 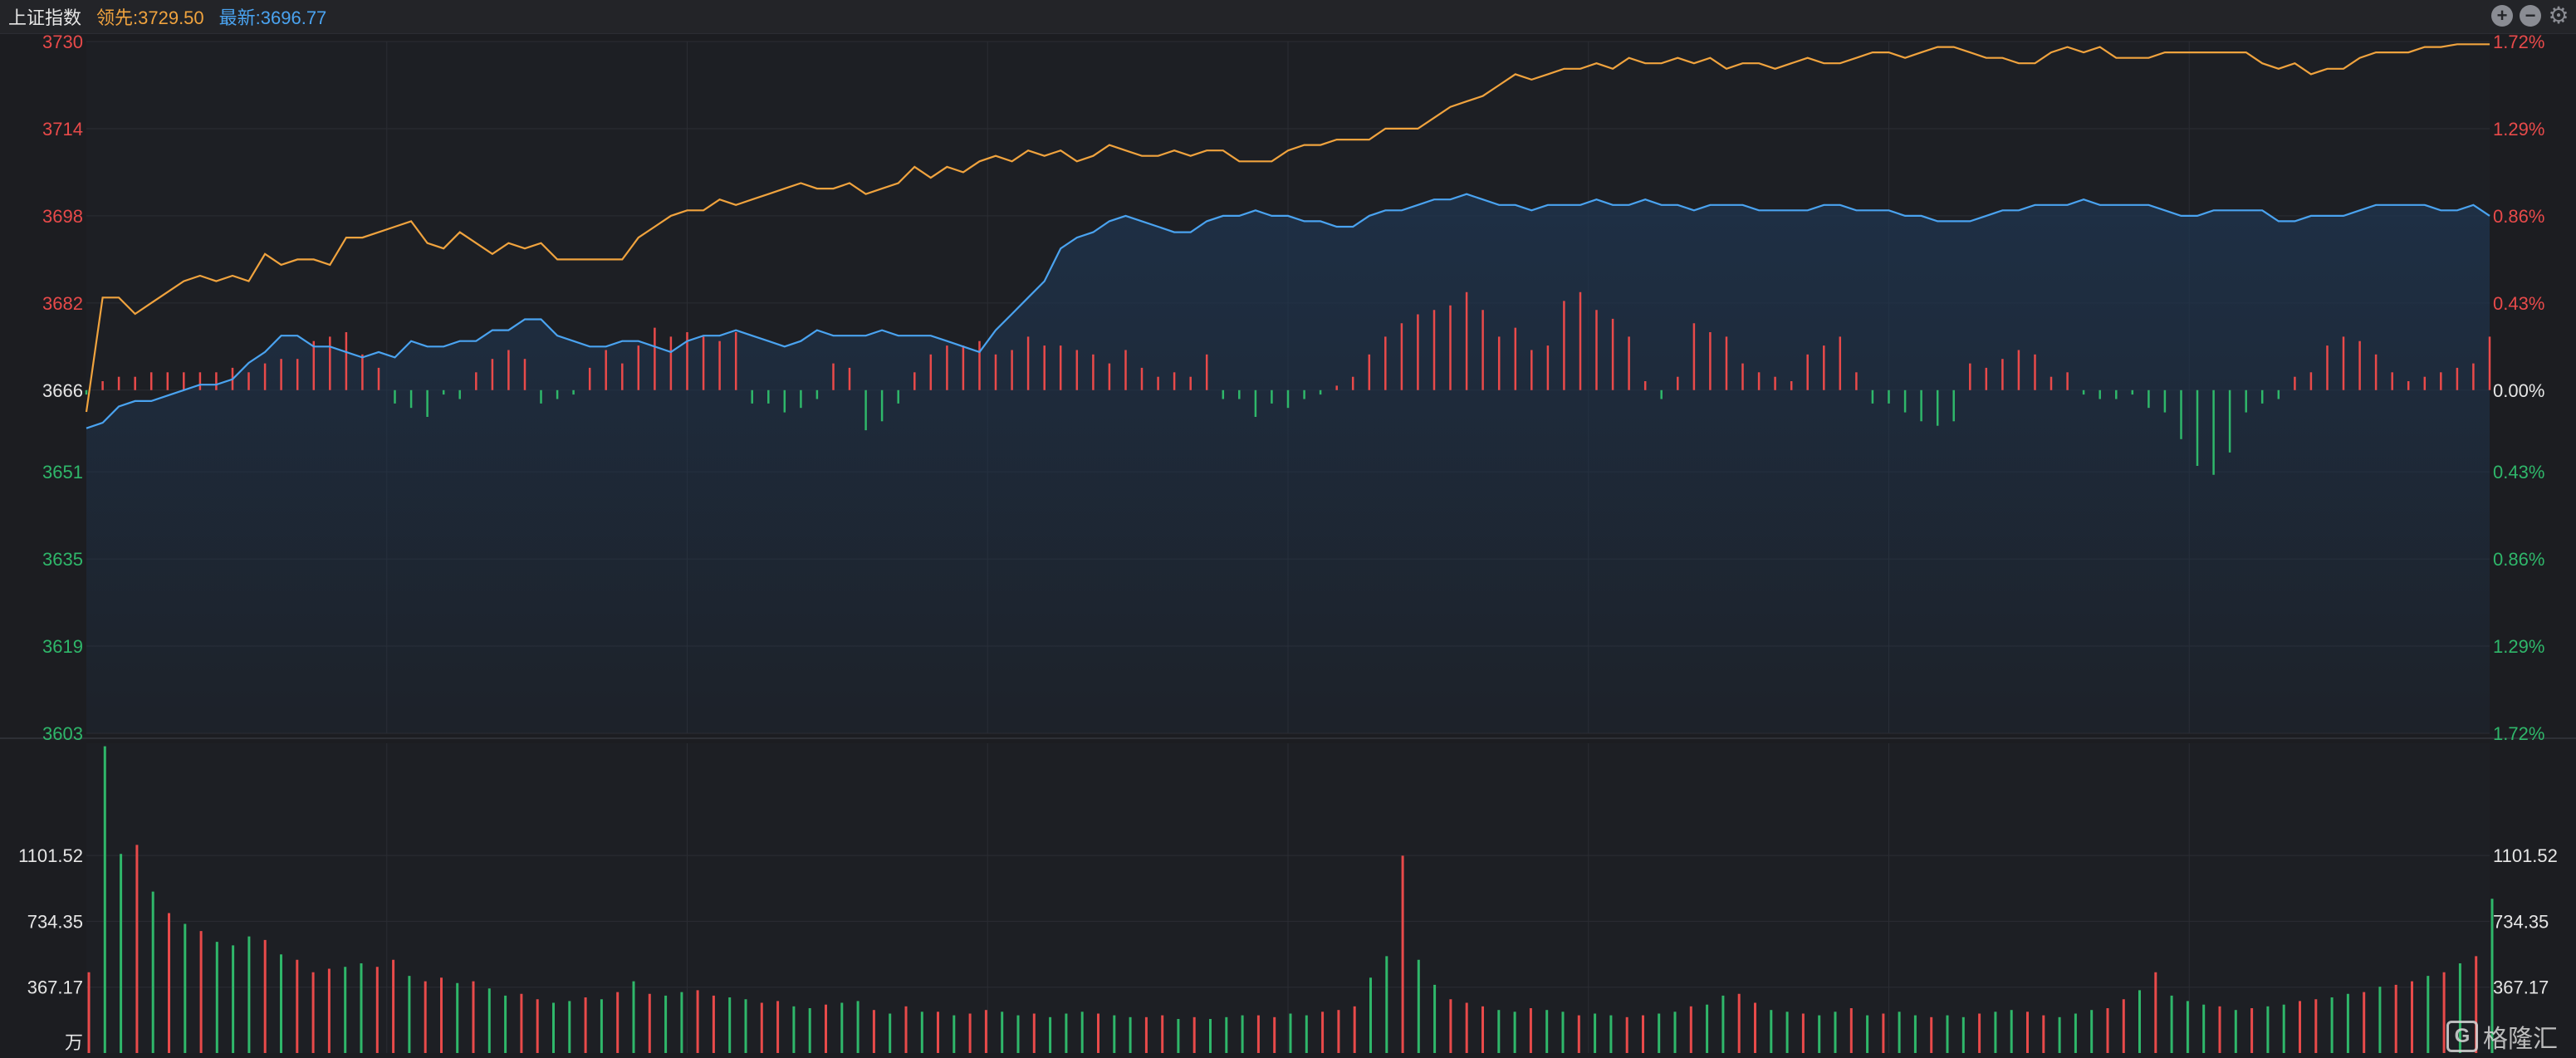 I want to click on left-tick-label: 3698, so click(x=63, y=216).